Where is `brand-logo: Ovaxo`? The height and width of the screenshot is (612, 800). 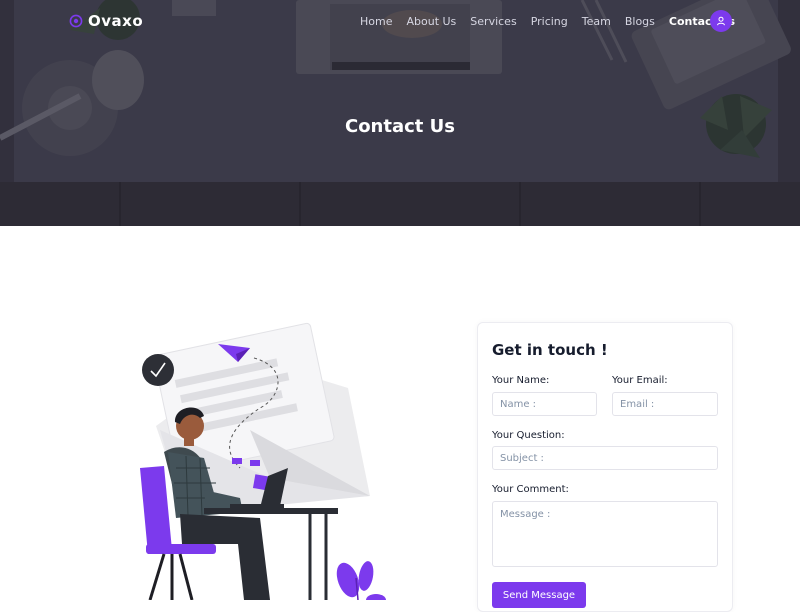
brand-logo: Ovaxo is located at coordinates (106, 21).